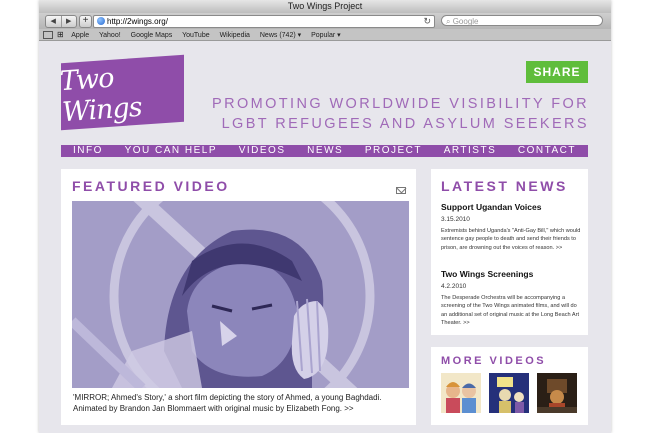 The height and width of the screenshot is (433, 650). What do you see at coordinates (494, 361) in the screenshot?
I see `more-videos-title: MORE VIDEOS` at bounding box center [494, 361].